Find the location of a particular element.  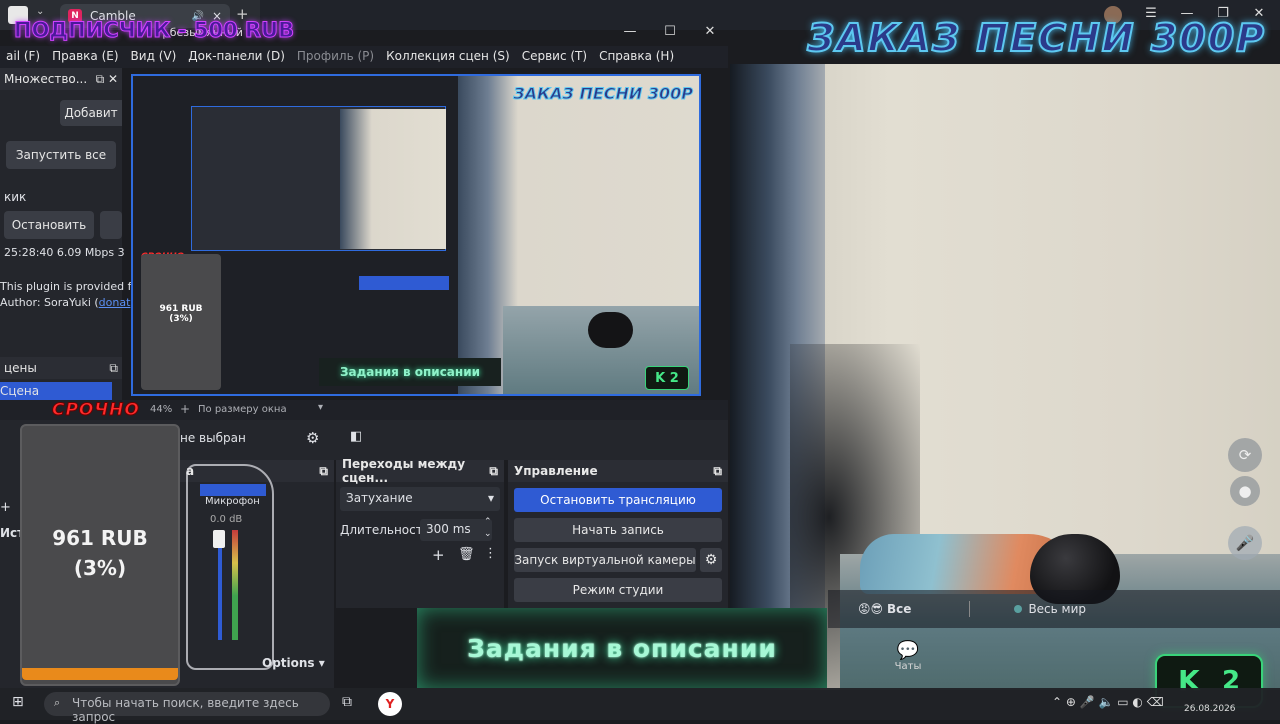

taskbar-search-input: Чтобы начать поиск, введите здесь запрос is located at coordinates (187, 708).